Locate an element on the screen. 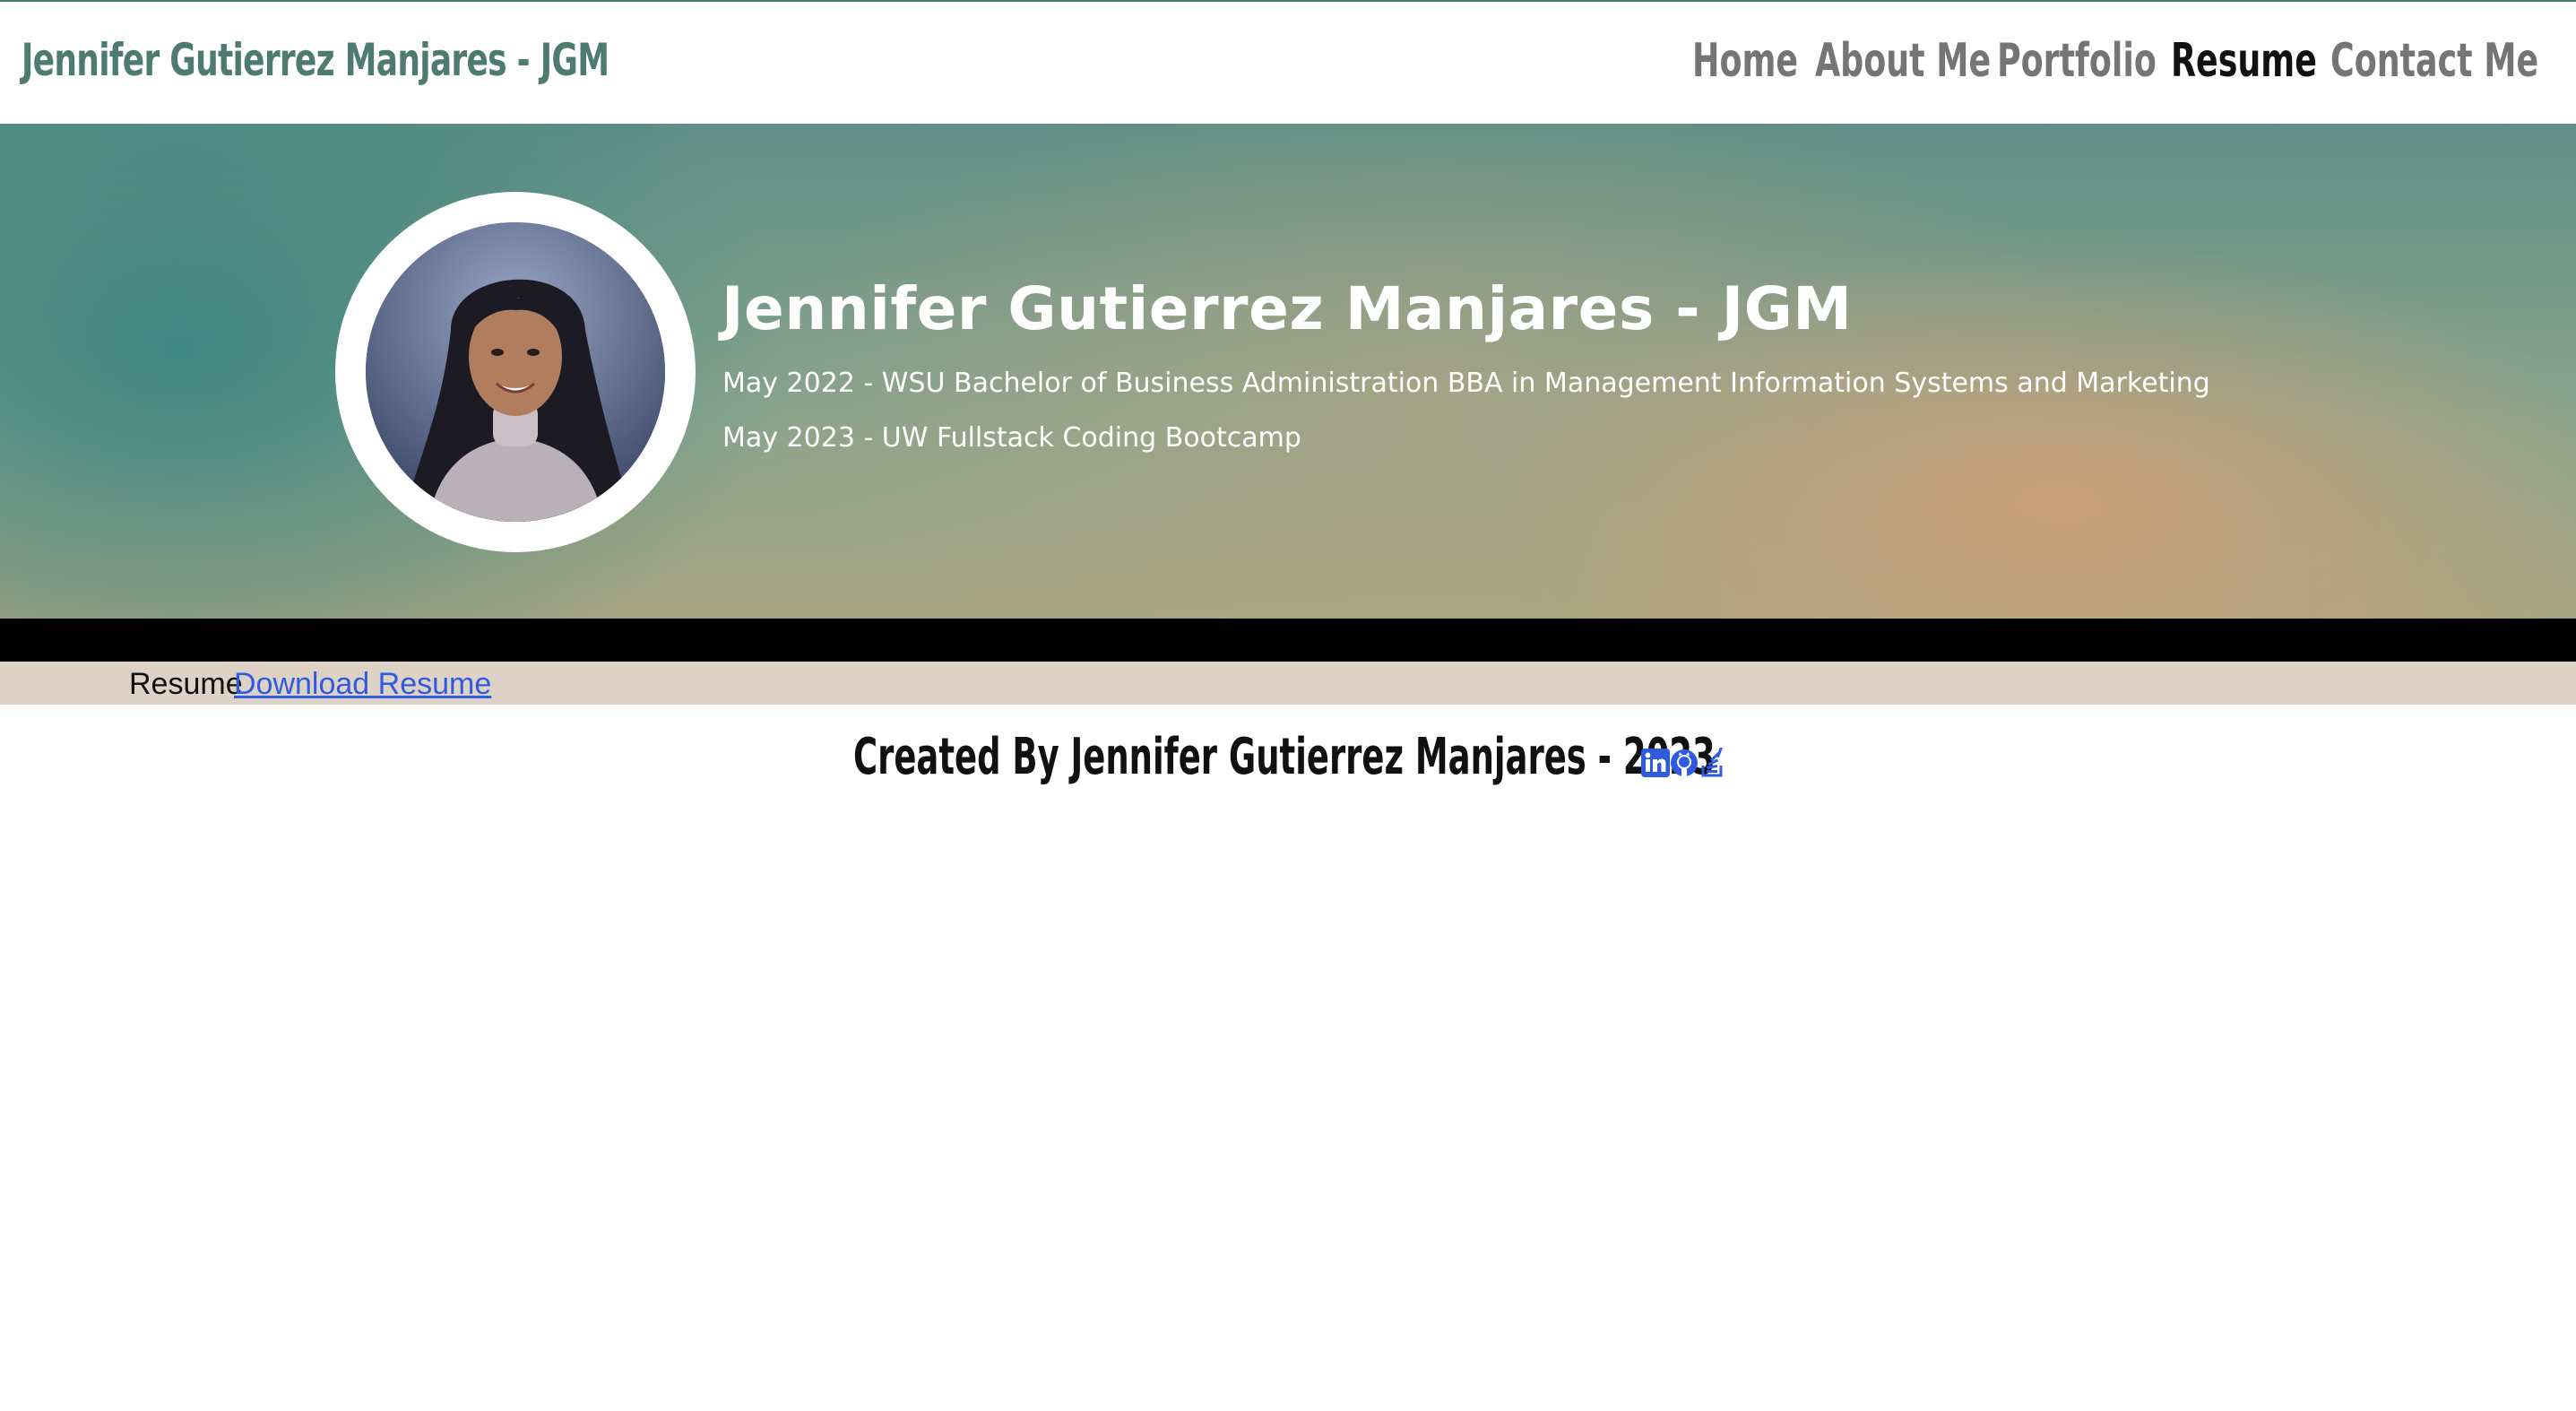 This screenshot has height=1411, width=2576. linkedin-icon is located at coordinates (1655, 763).